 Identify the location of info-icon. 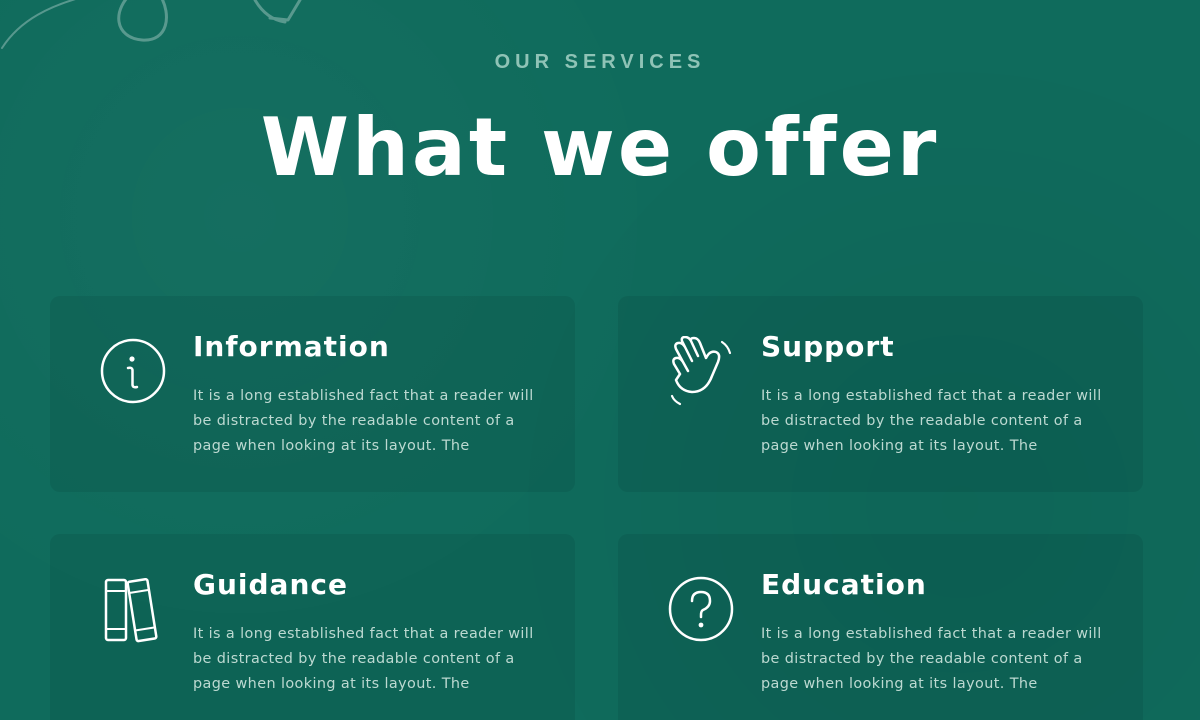
(133, 371).